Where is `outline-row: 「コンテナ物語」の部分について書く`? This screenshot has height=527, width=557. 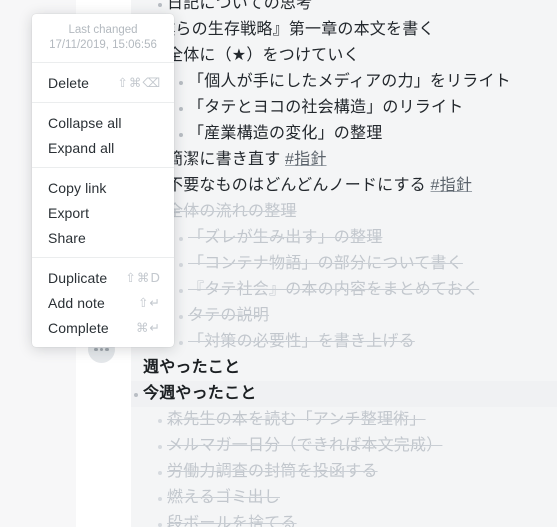 outline-row: 「コンテナ物語」の部分について書く is located at coordinates (344, 264).